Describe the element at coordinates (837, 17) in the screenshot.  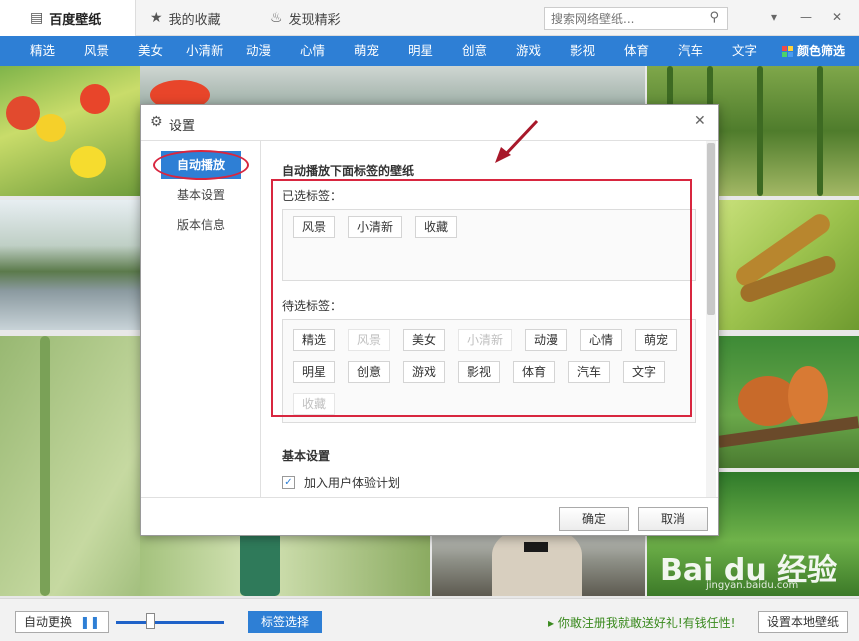
I see `close-icon: ✕` at that location.